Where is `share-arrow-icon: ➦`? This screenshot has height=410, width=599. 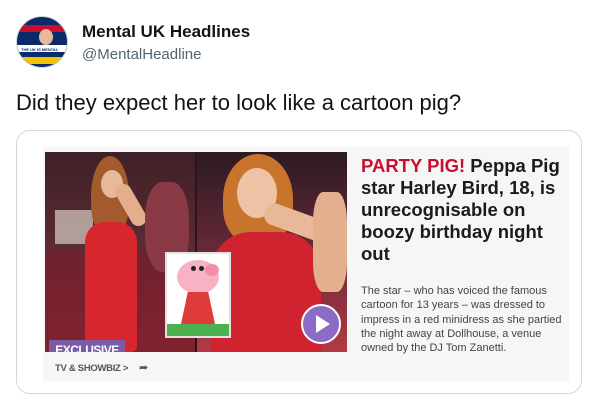 share-arrow-icon: ➦ is located at coordinates (143, 367).